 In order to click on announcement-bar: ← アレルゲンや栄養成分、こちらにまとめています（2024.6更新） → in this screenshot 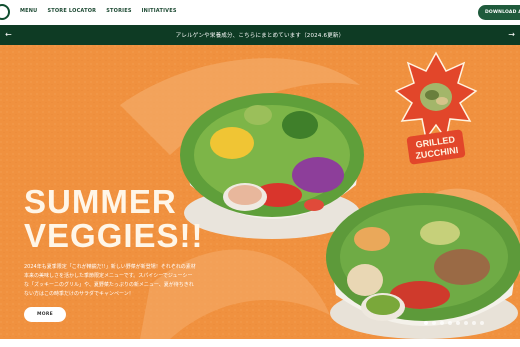, I will do `click(260, 35)`.